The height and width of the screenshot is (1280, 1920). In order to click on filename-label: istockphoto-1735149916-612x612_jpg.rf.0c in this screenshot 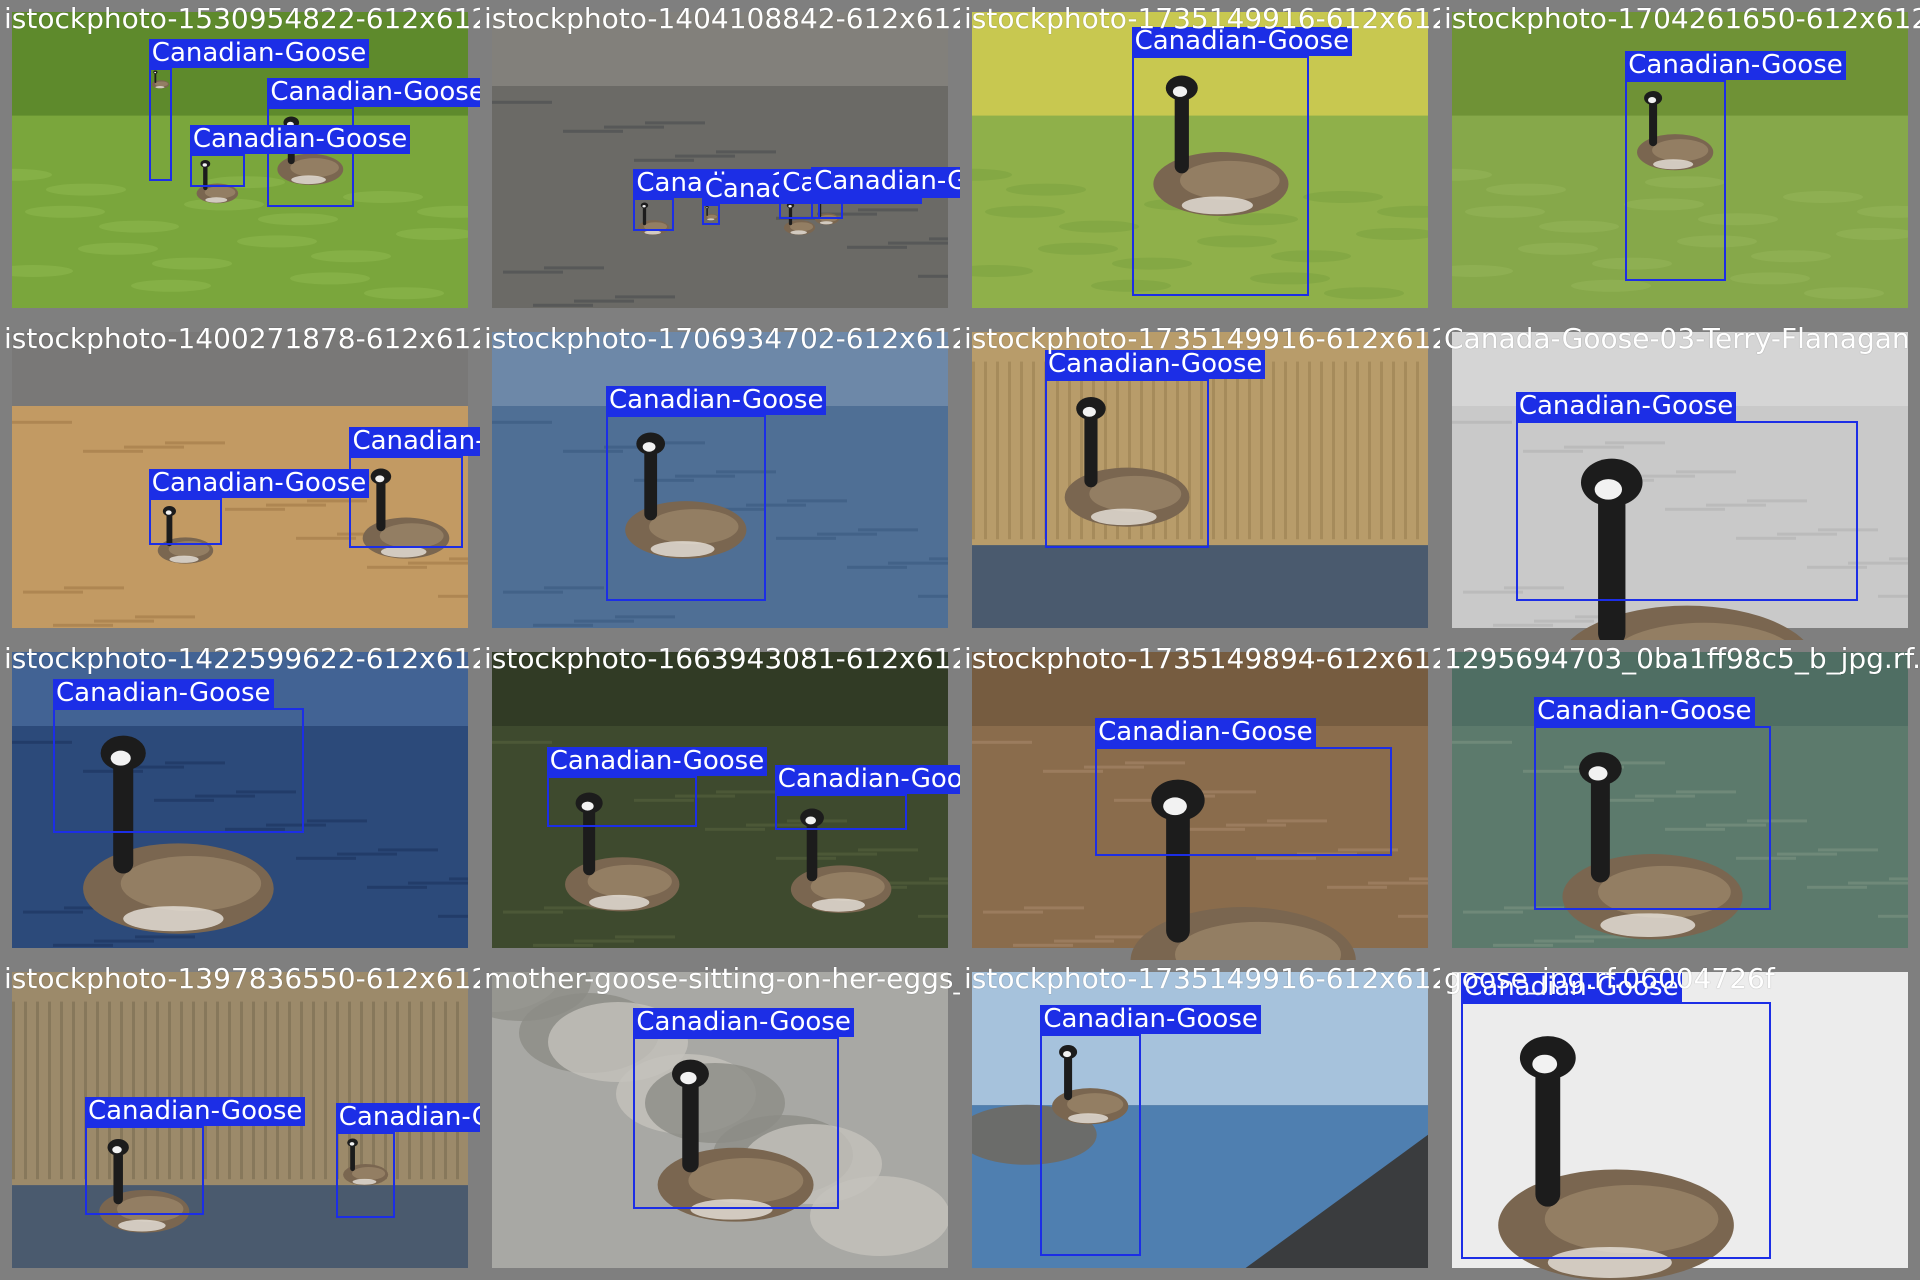, I will do `click(1202, 978)`.